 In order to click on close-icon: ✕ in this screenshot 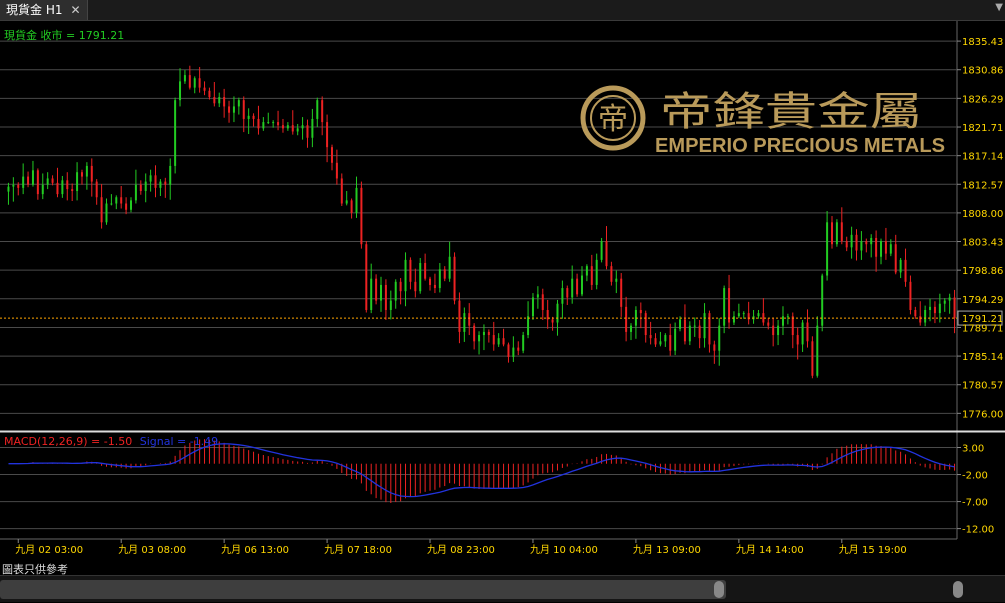, I will do `click(75, 10)`.